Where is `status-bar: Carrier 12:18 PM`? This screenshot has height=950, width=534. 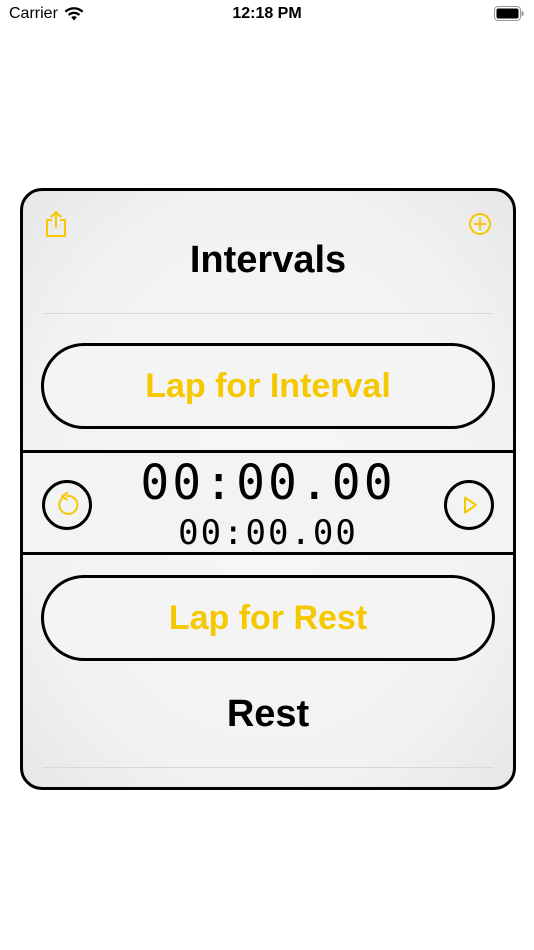
status-bar: Carrier 12:18 PM is located at coordinates (267, 15).